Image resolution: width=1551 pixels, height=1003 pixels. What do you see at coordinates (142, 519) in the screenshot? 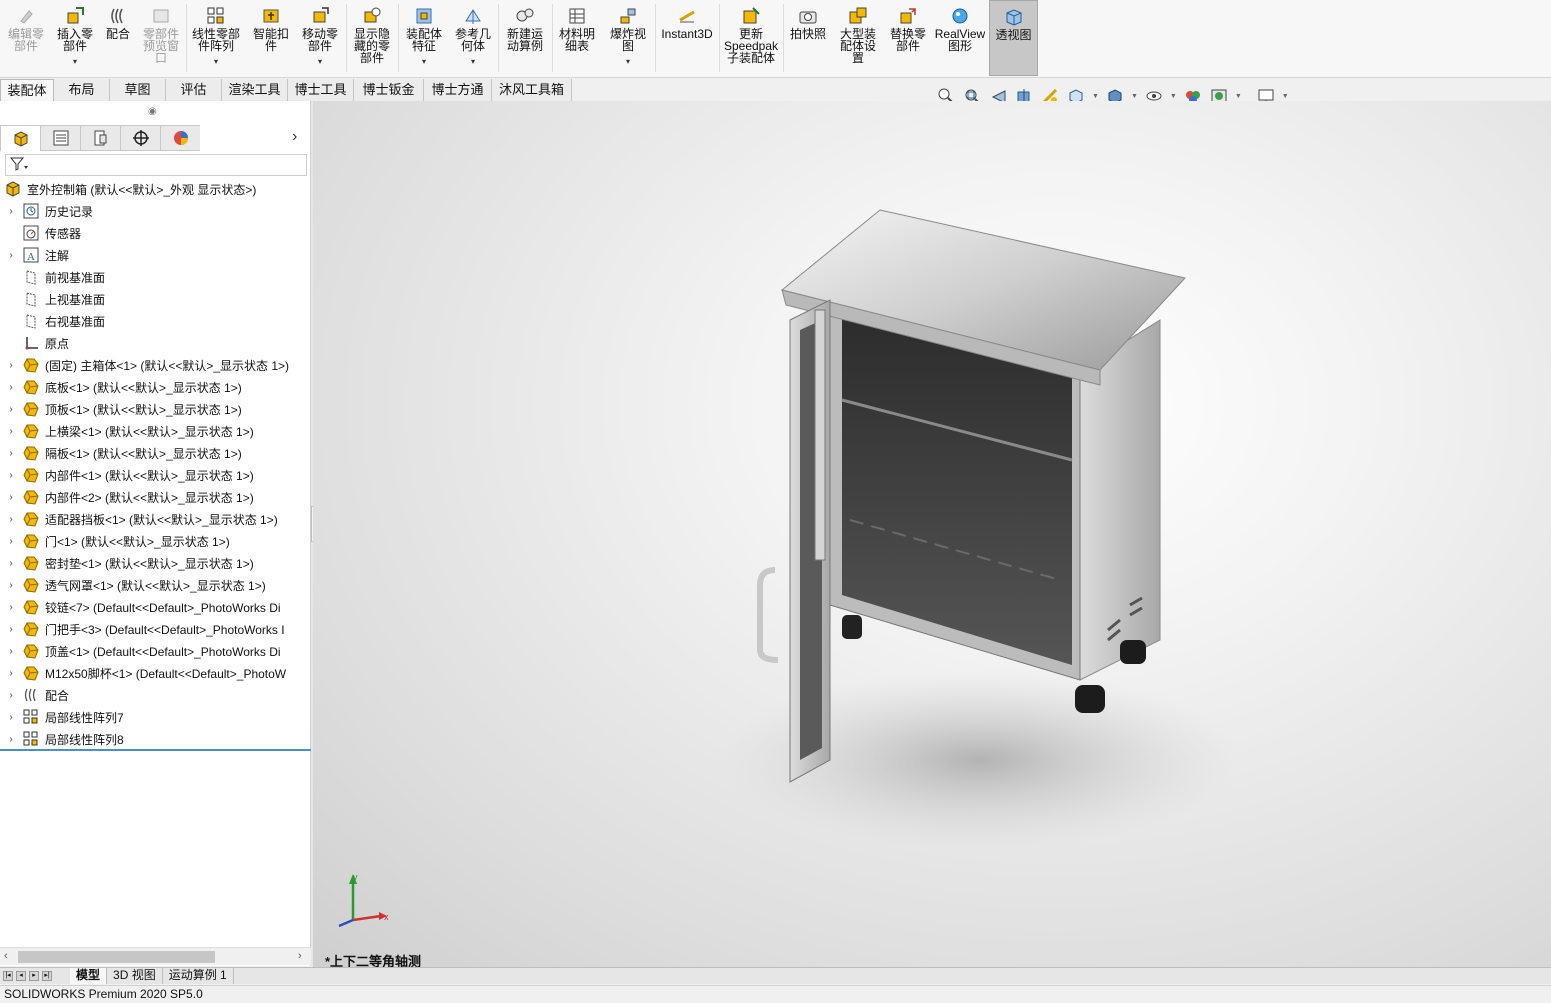
I see `tree-item-component: › 适配器挡板<1> (默认<<默认>_显示状态 1>)` at bounding box center [142, 519].